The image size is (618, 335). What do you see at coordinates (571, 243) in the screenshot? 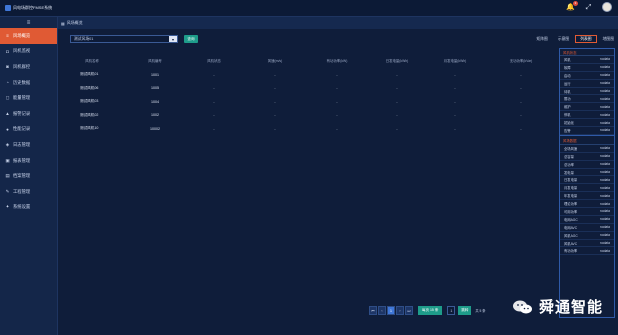
I see `status-item-label: 风机AVC` at bounding box center [571, 243].